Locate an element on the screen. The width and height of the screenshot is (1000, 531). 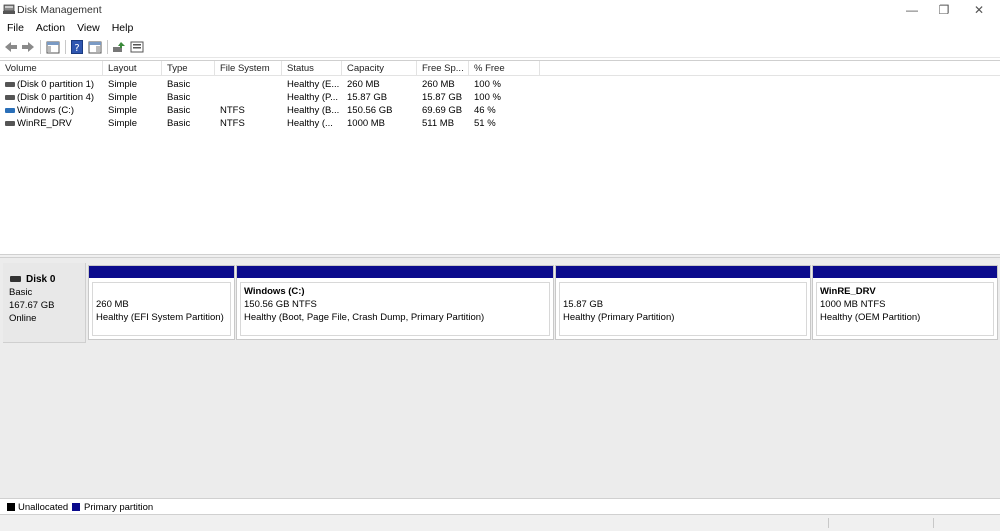
column-file-system: File System is located at coordinates (248, 68).